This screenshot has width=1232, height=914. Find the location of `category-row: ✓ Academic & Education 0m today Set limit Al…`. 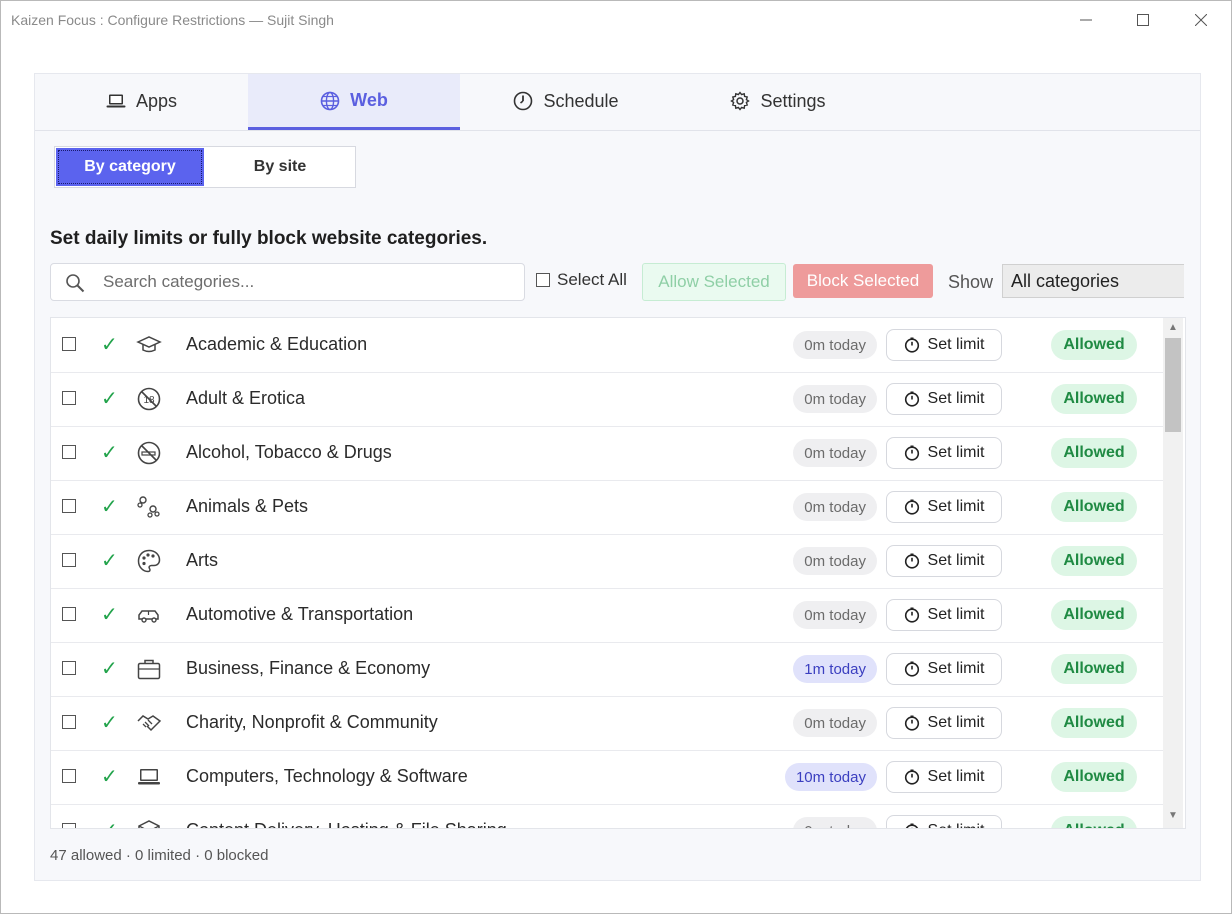

category-row: ✓ Academic & Education 0m today Set limit Al… is located at coordinates (607, 345).